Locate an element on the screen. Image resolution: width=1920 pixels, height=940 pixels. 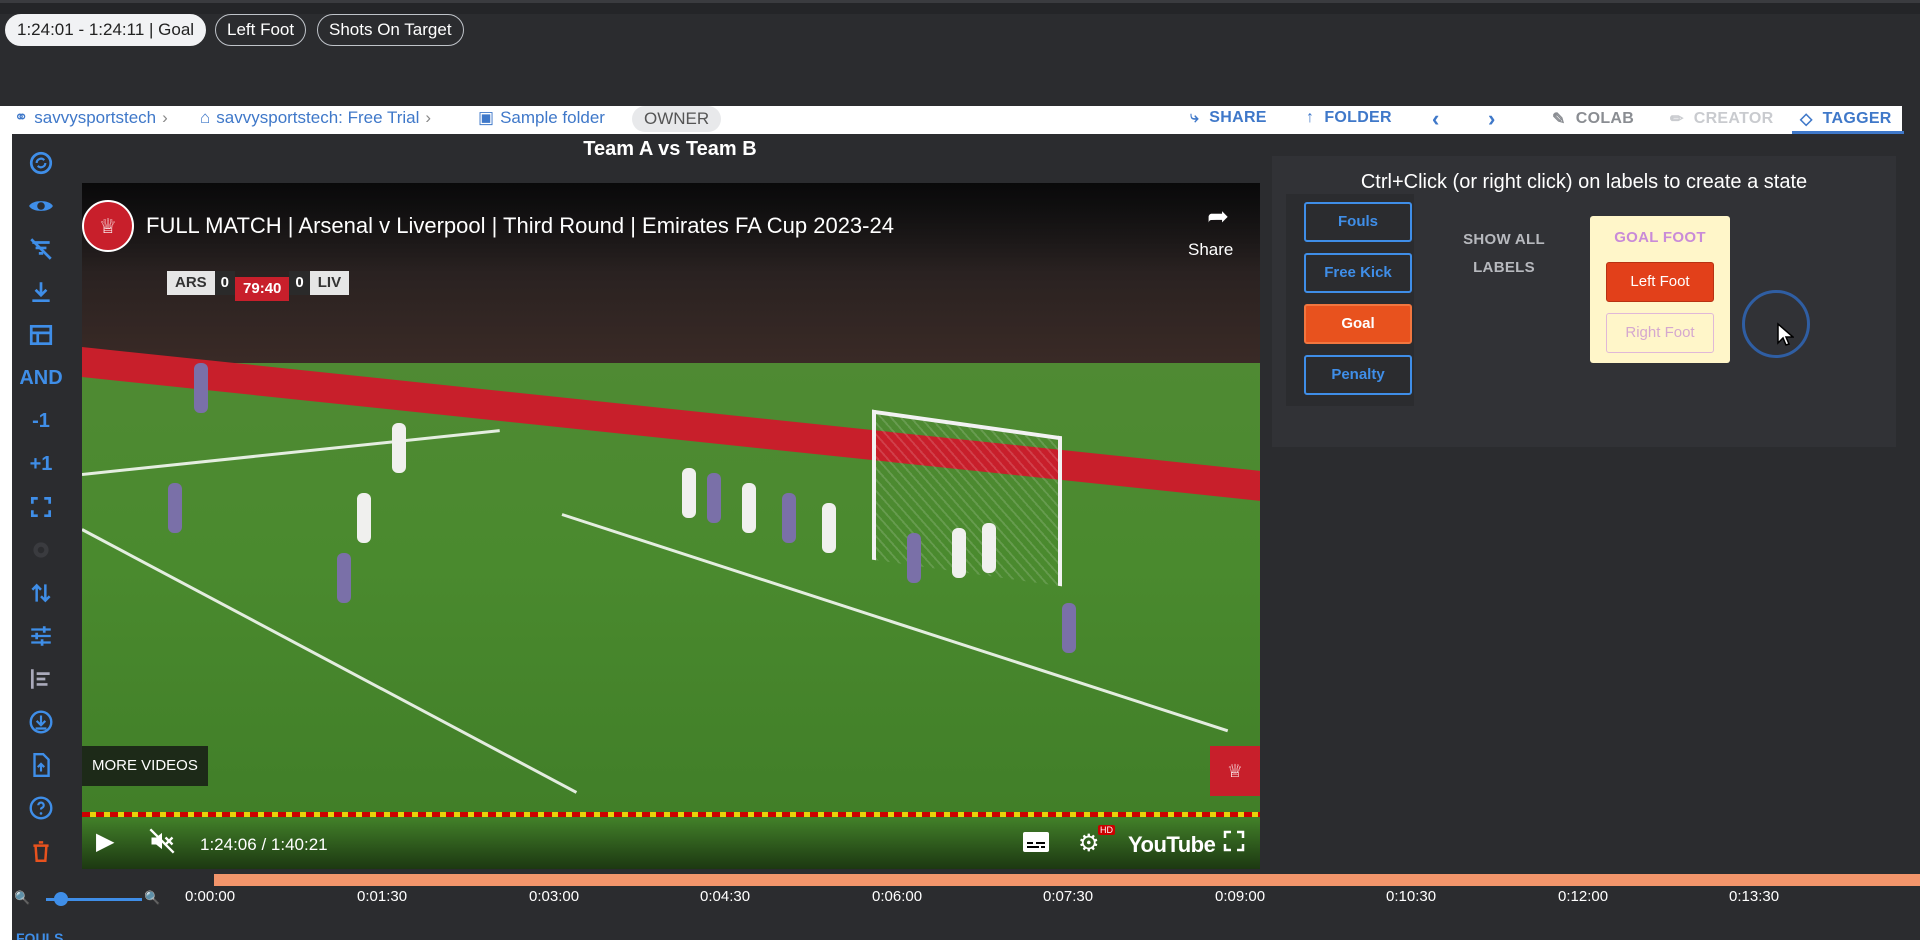
label-penalty-button: Penalty is located at coordinates (1358, 375).